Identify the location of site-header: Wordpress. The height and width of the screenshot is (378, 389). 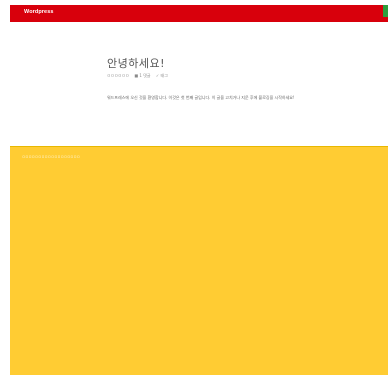
(199, 13).